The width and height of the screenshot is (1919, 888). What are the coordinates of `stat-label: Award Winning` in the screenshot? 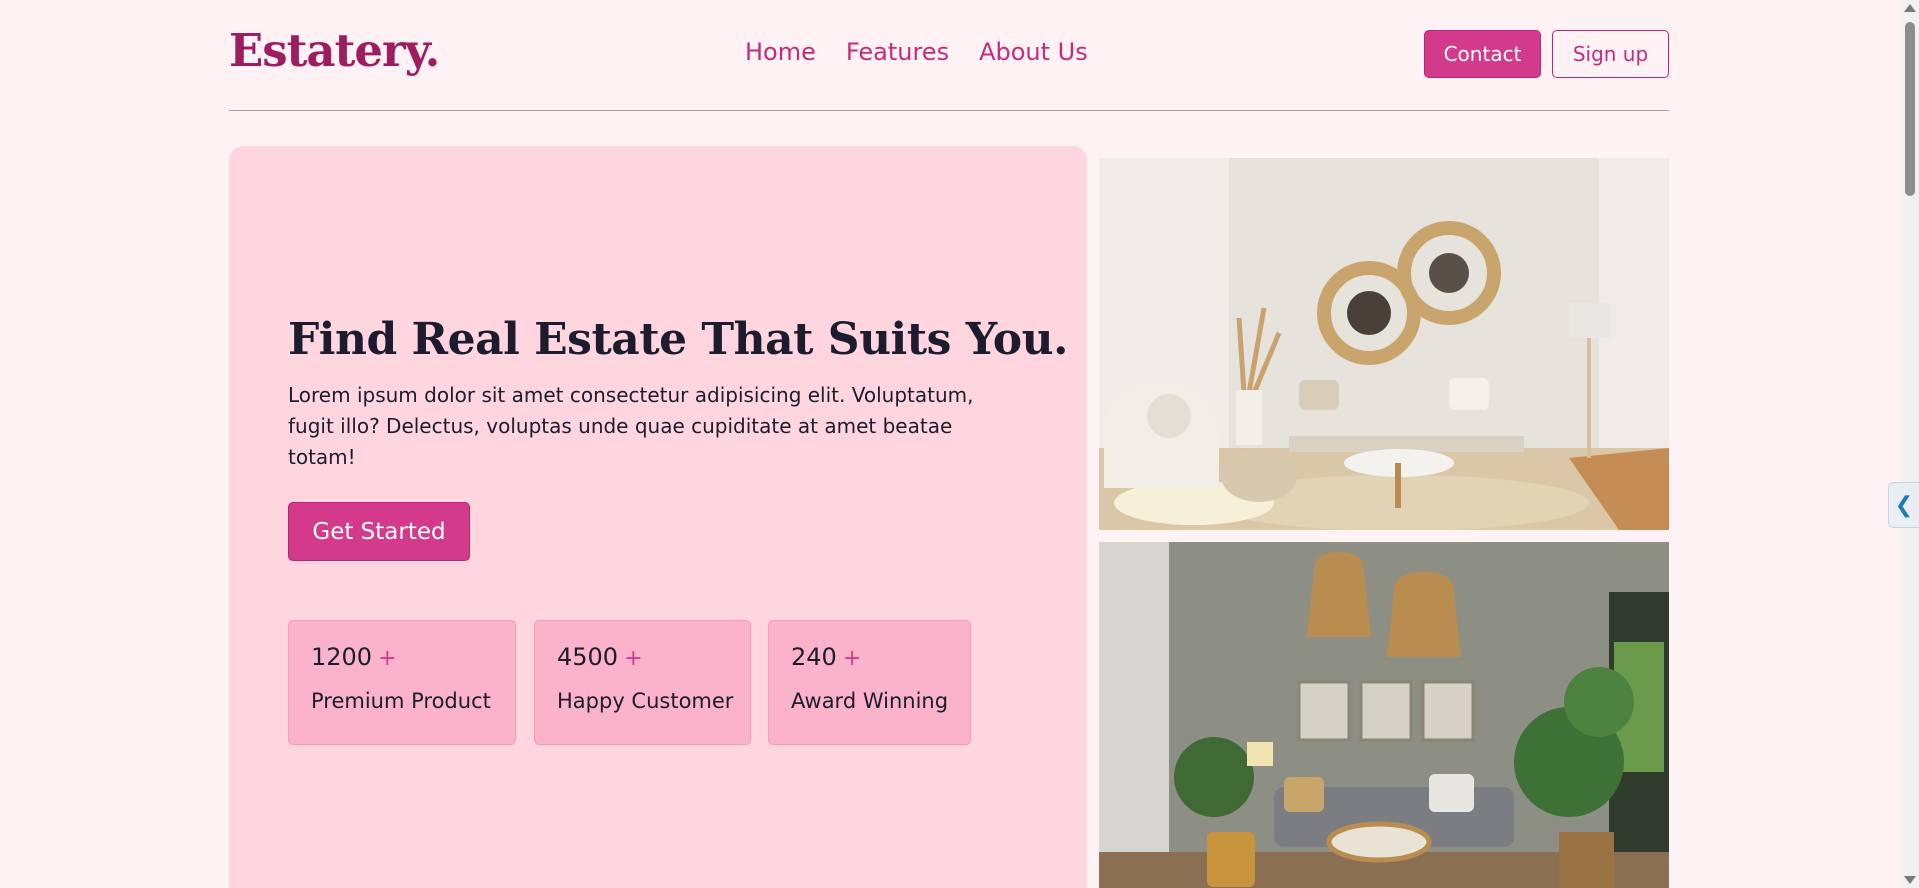 It's located at (870, 701).